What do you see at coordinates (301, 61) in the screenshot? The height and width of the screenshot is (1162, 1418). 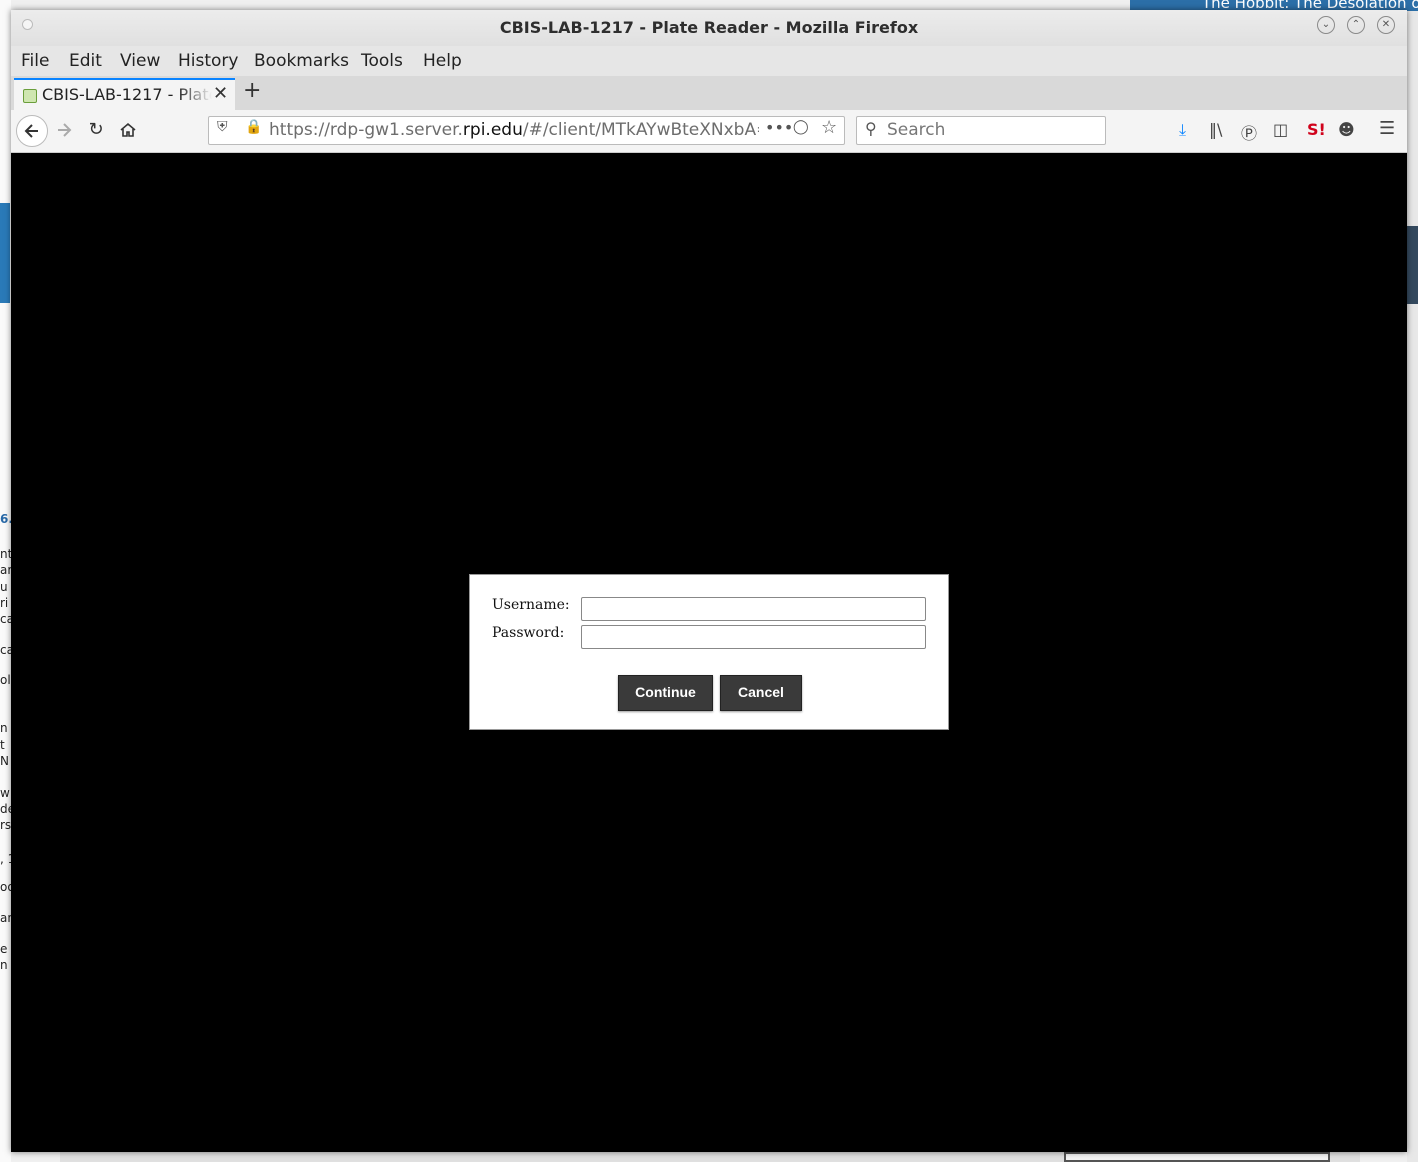 I see `menu-bookmarks: Bookmarks` at bounding box center [301, 61].